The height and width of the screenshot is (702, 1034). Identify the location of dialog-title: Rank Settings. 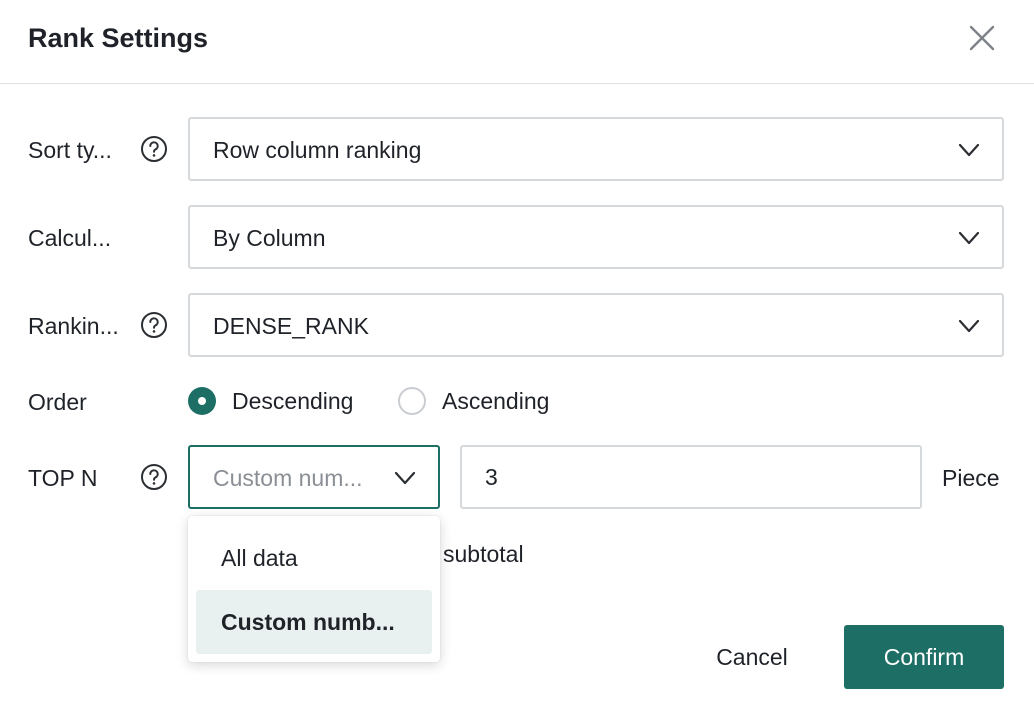
(118, 38).